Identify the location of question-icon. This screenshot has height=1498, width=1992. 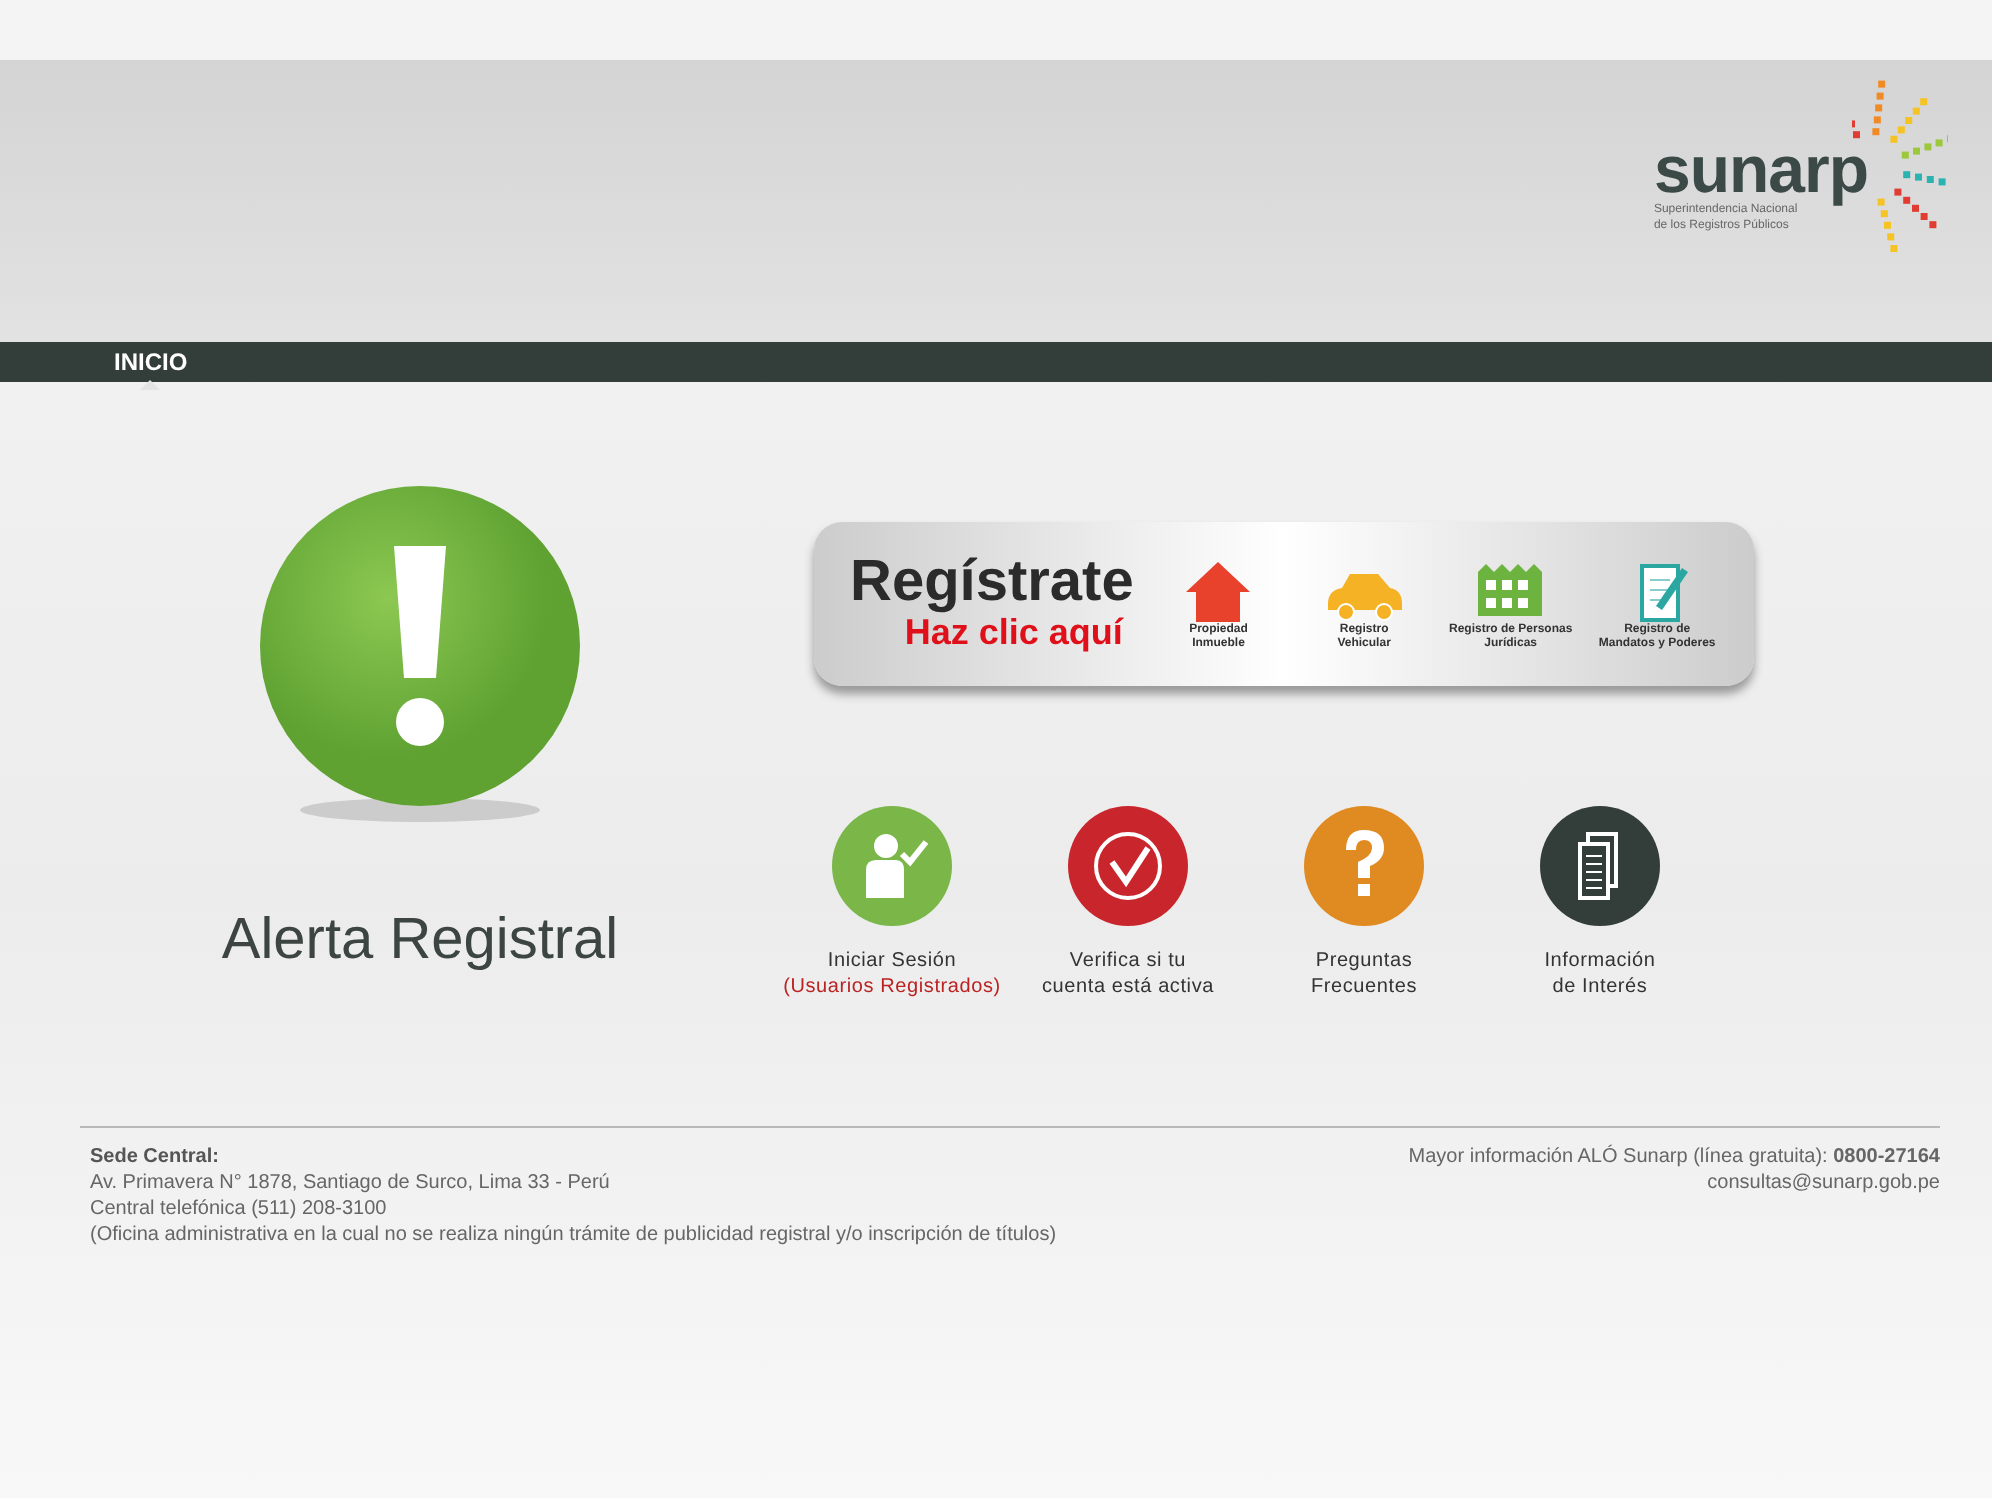
(1364, 866).